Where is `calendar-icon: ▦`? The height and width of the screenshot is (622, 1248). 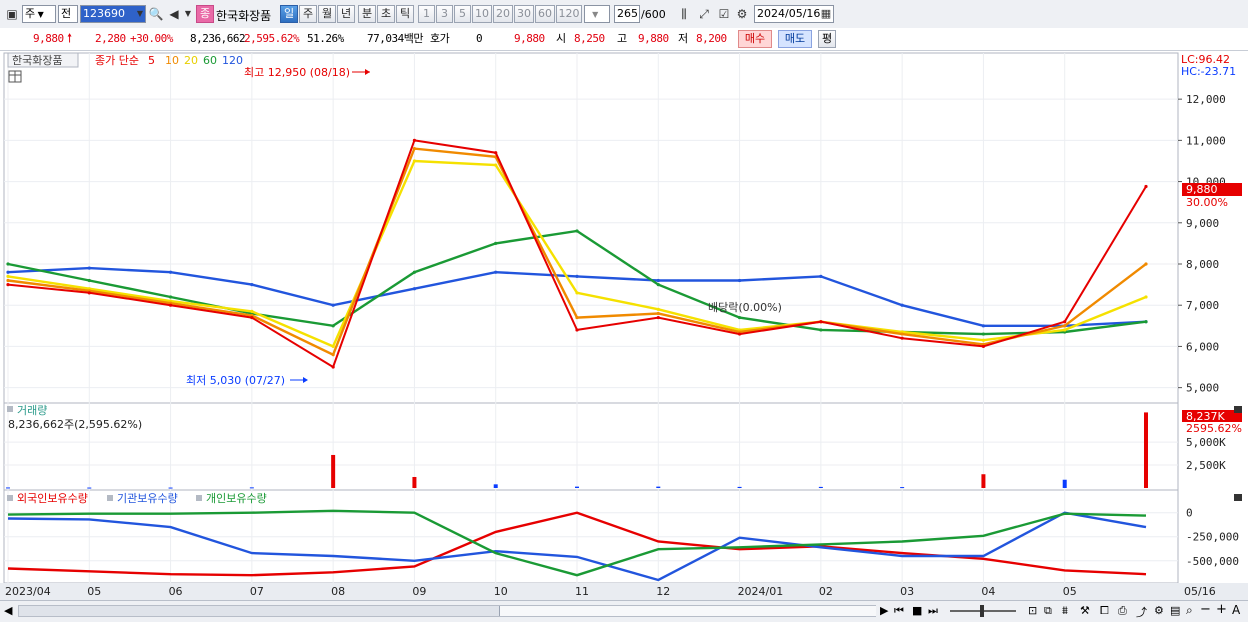 calendar-icon: ▦ is located at coordinates (826, 14).